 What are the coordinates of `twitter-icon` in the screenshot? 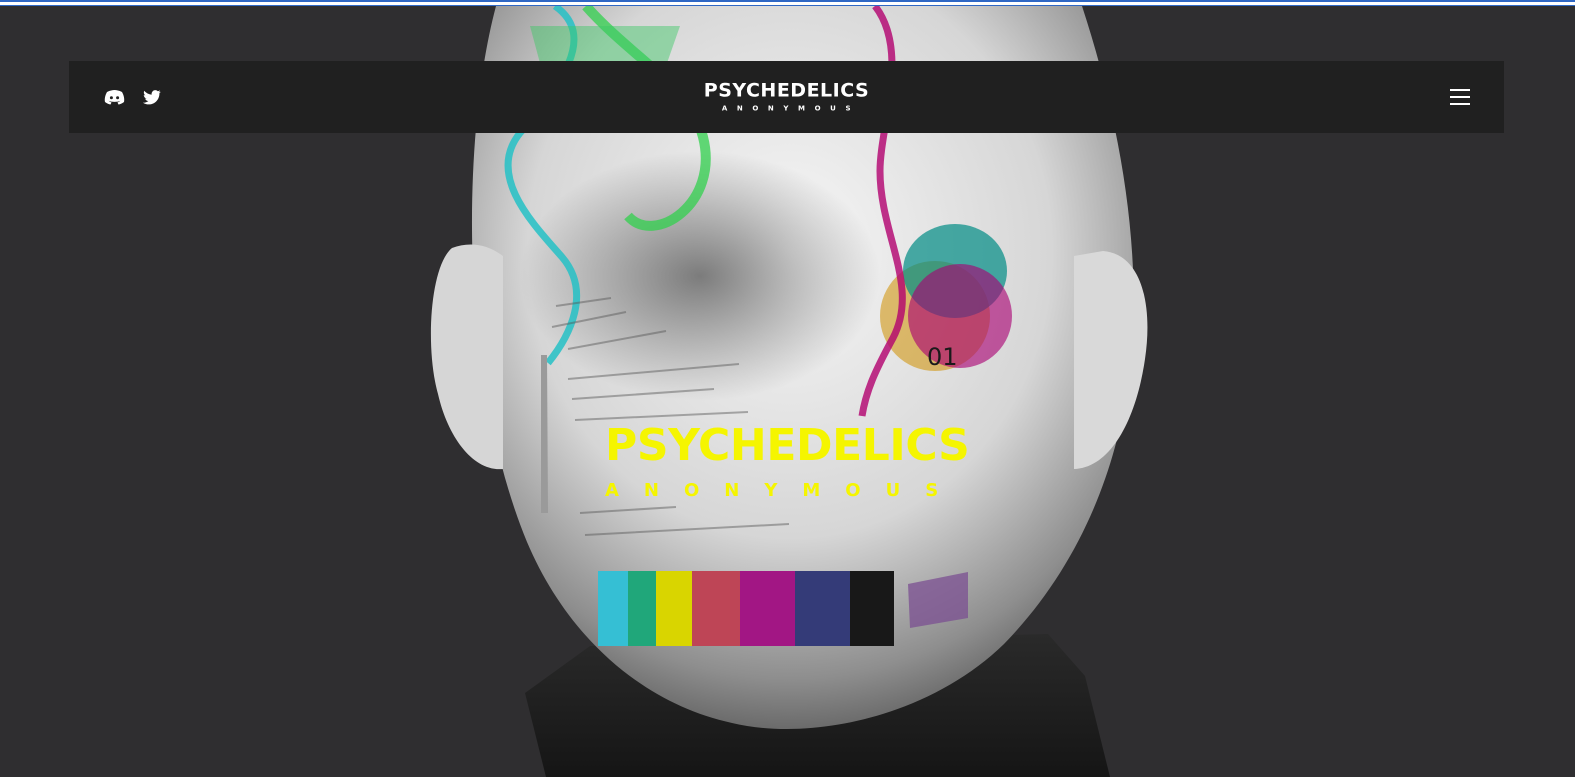 It's located at (152, 97).